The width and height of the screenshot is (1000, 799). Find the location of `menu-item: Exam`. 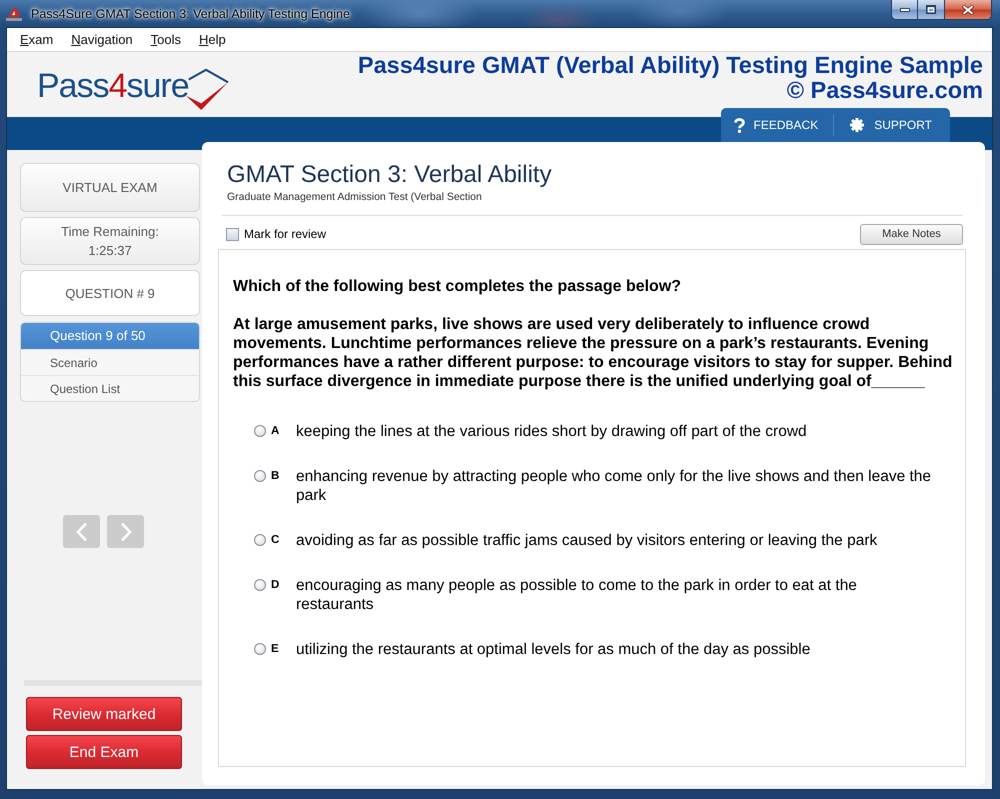

menu-item: Exam is located at coordinates (36, 39).